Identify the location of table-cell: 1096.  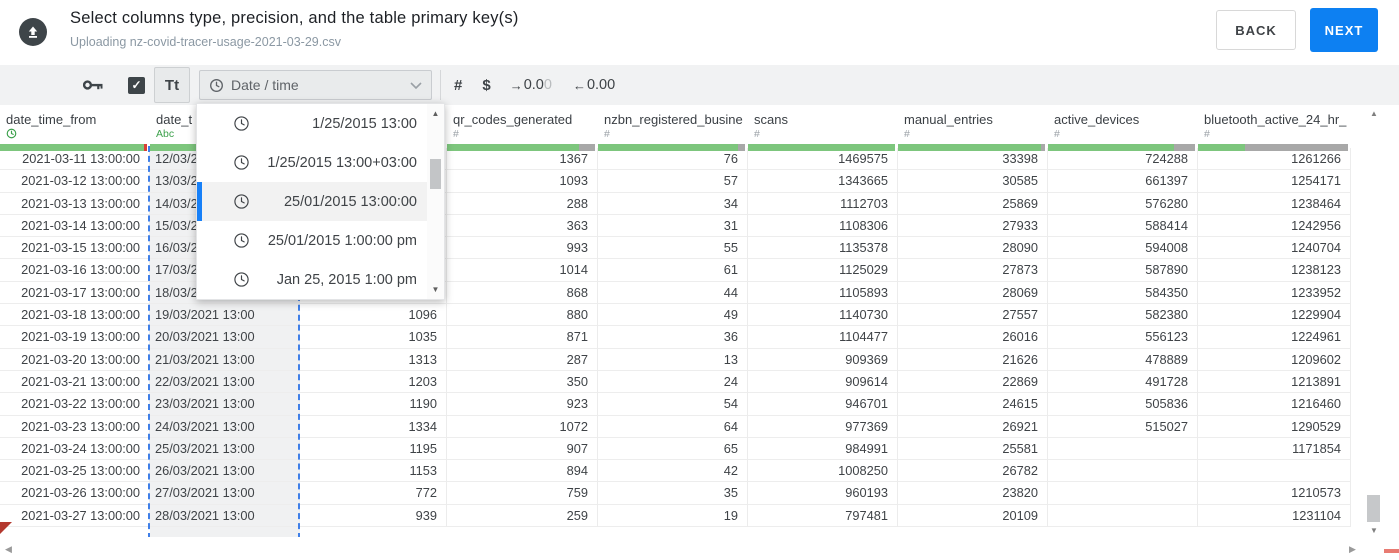
(373, 315).